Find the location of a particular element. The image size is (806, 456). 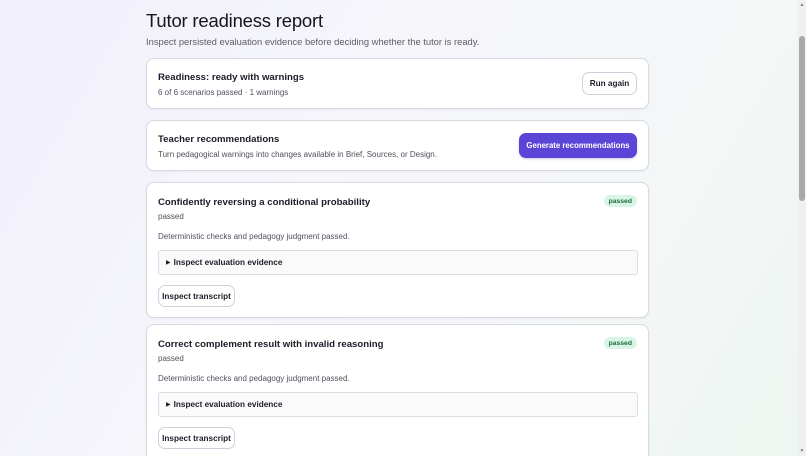

scrollbar: ▲ ▼ is located at coordinates (802, 228).